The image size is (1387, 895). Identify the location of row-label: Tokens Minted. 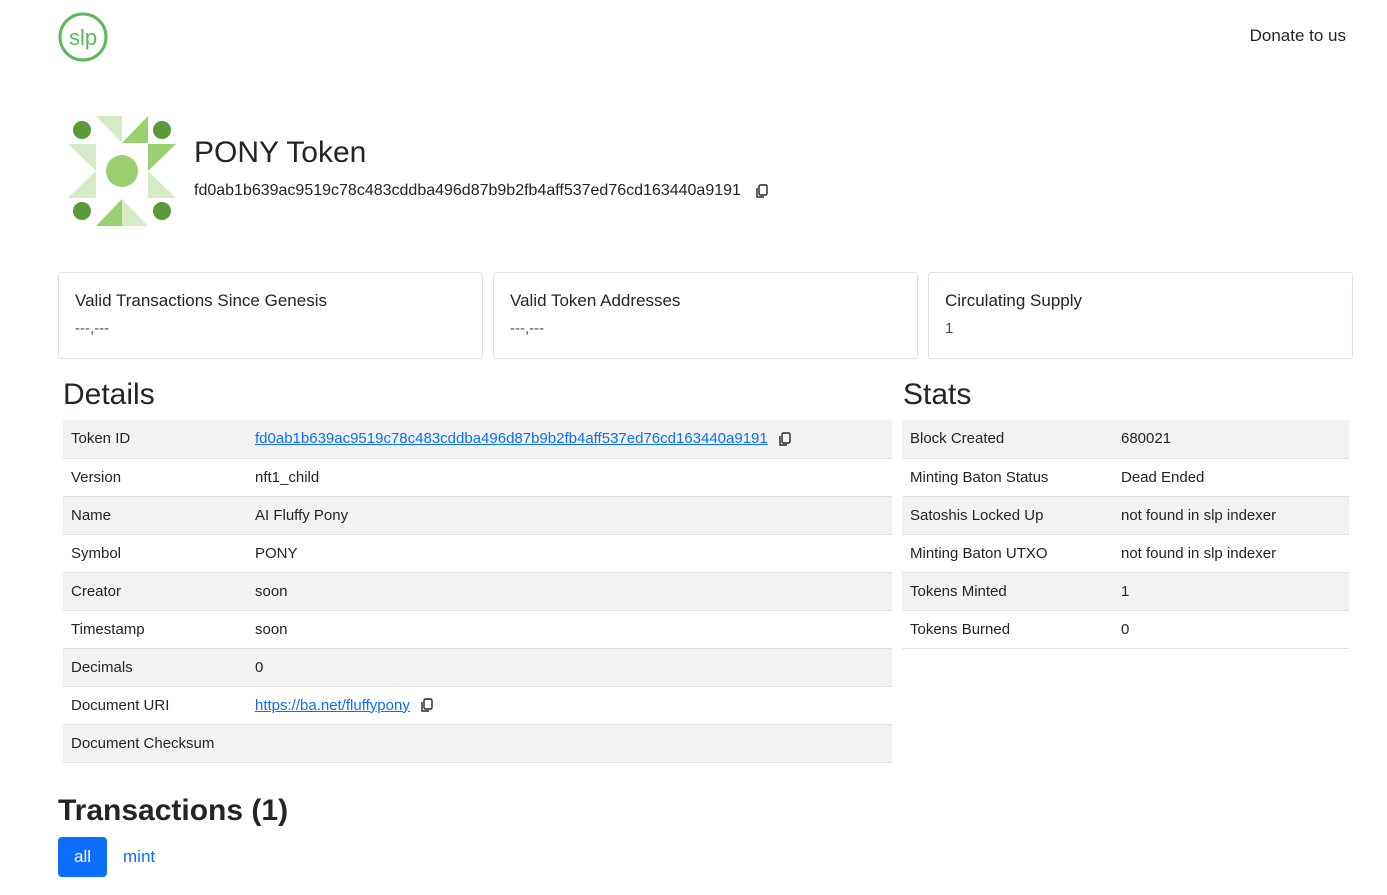
(1007, 591).